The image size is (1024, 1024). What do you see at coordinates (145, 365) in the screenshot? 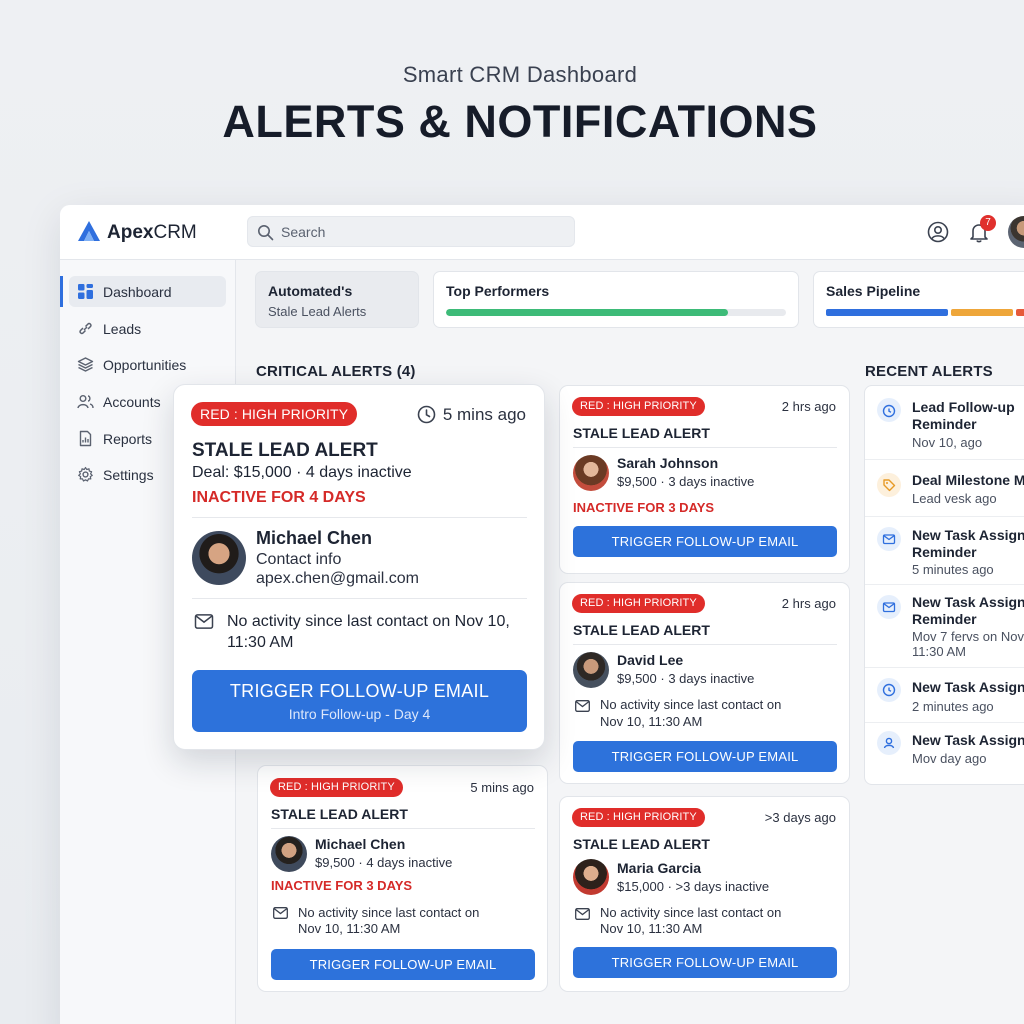
I see `sidebar-item-label: Opportunities` at bounding box center [145, 365].